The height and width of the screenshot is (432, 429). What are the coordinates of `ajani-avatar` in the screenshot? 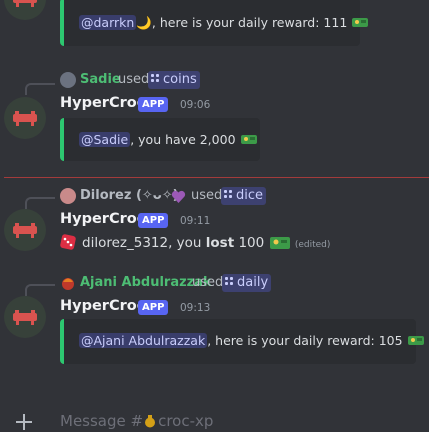 It's located at (68, 283).